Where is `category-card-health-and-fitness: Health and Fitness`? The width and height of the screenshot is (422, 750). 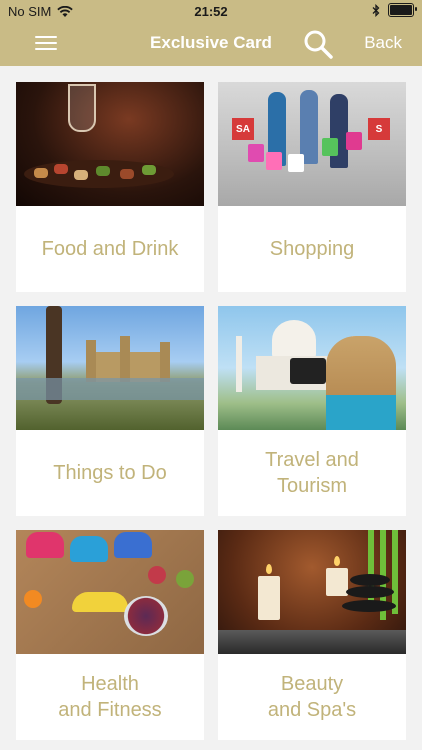
category-card-health-and-fitness: Health and Fitness is located at coordinates (110, 635).